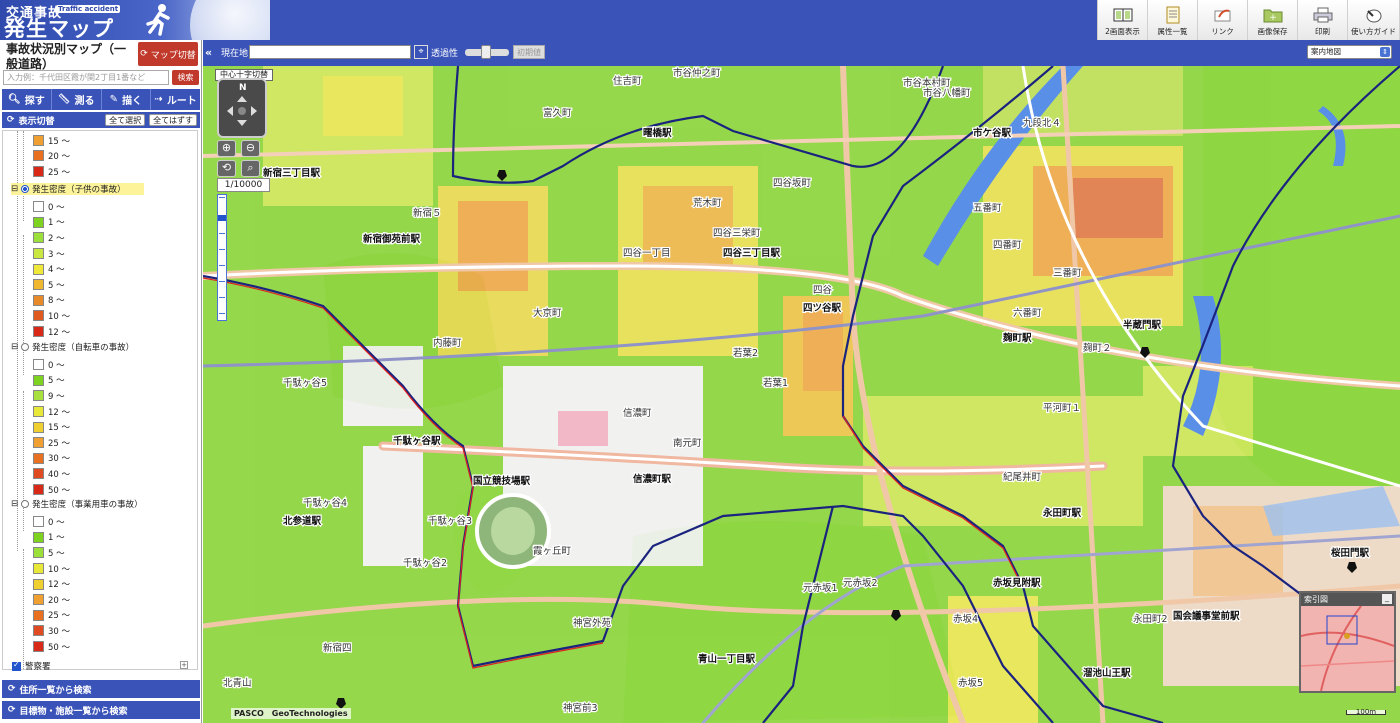 The image size is (1400, 723). I want to click on legend-label: 30 〜, so click(59, 459).